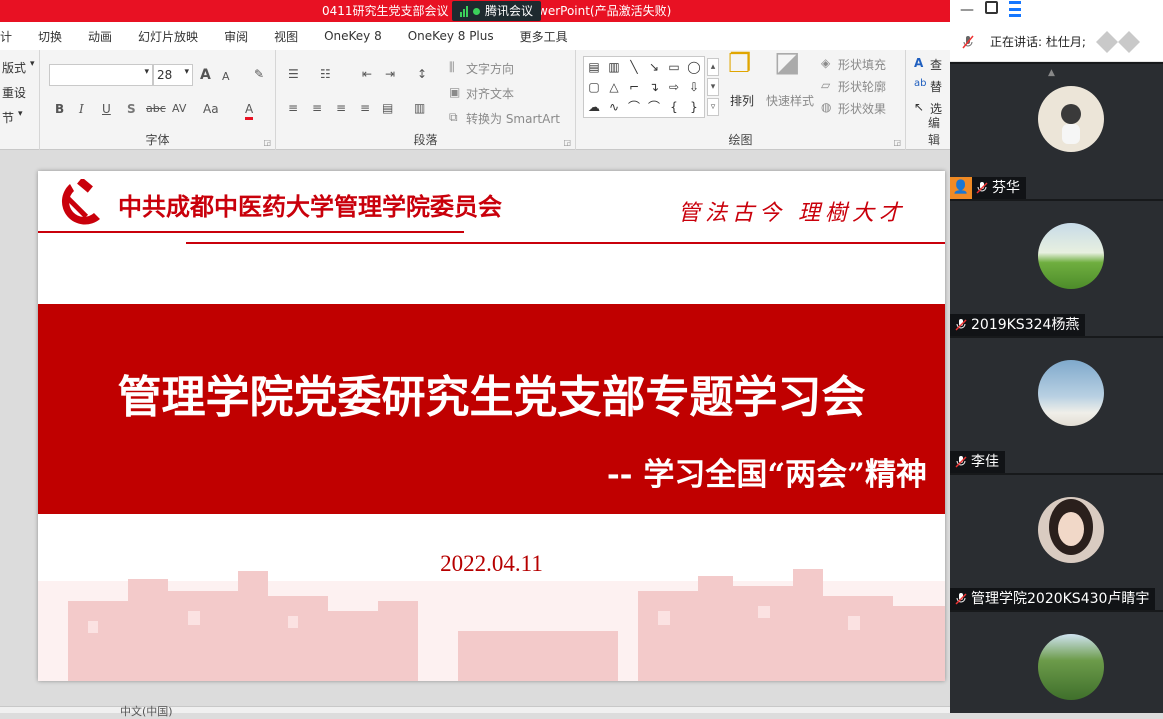 Image resolution: width=1163 pixels, height=719 pixels. I want to click on elbow-connector-shape-icon: ⌐, so click(634, 87).